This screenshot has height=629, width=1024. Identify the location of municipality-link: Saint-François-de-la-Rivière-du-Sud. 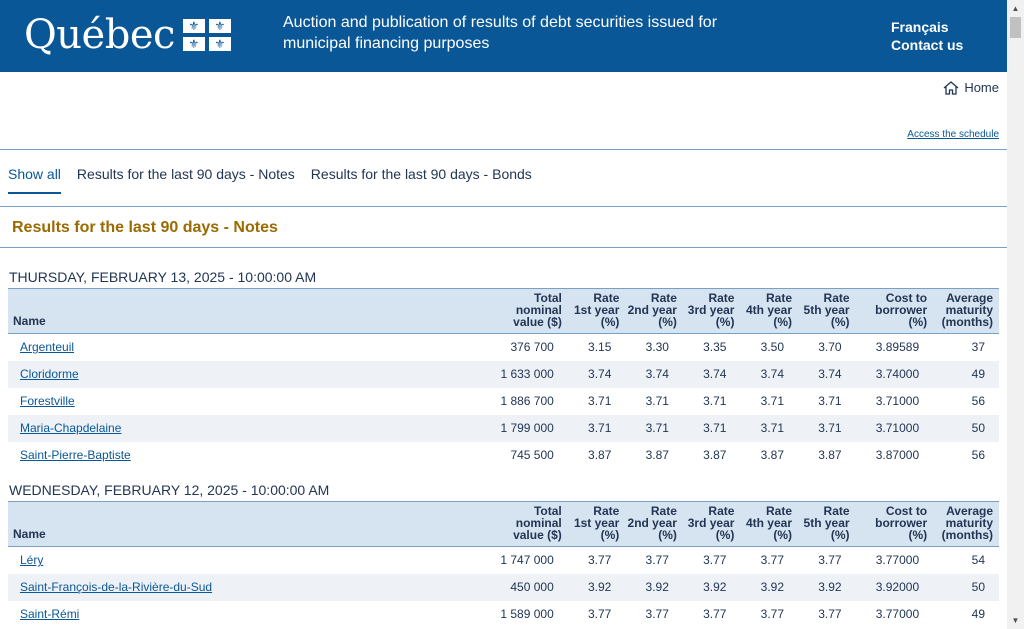
(116, 587).